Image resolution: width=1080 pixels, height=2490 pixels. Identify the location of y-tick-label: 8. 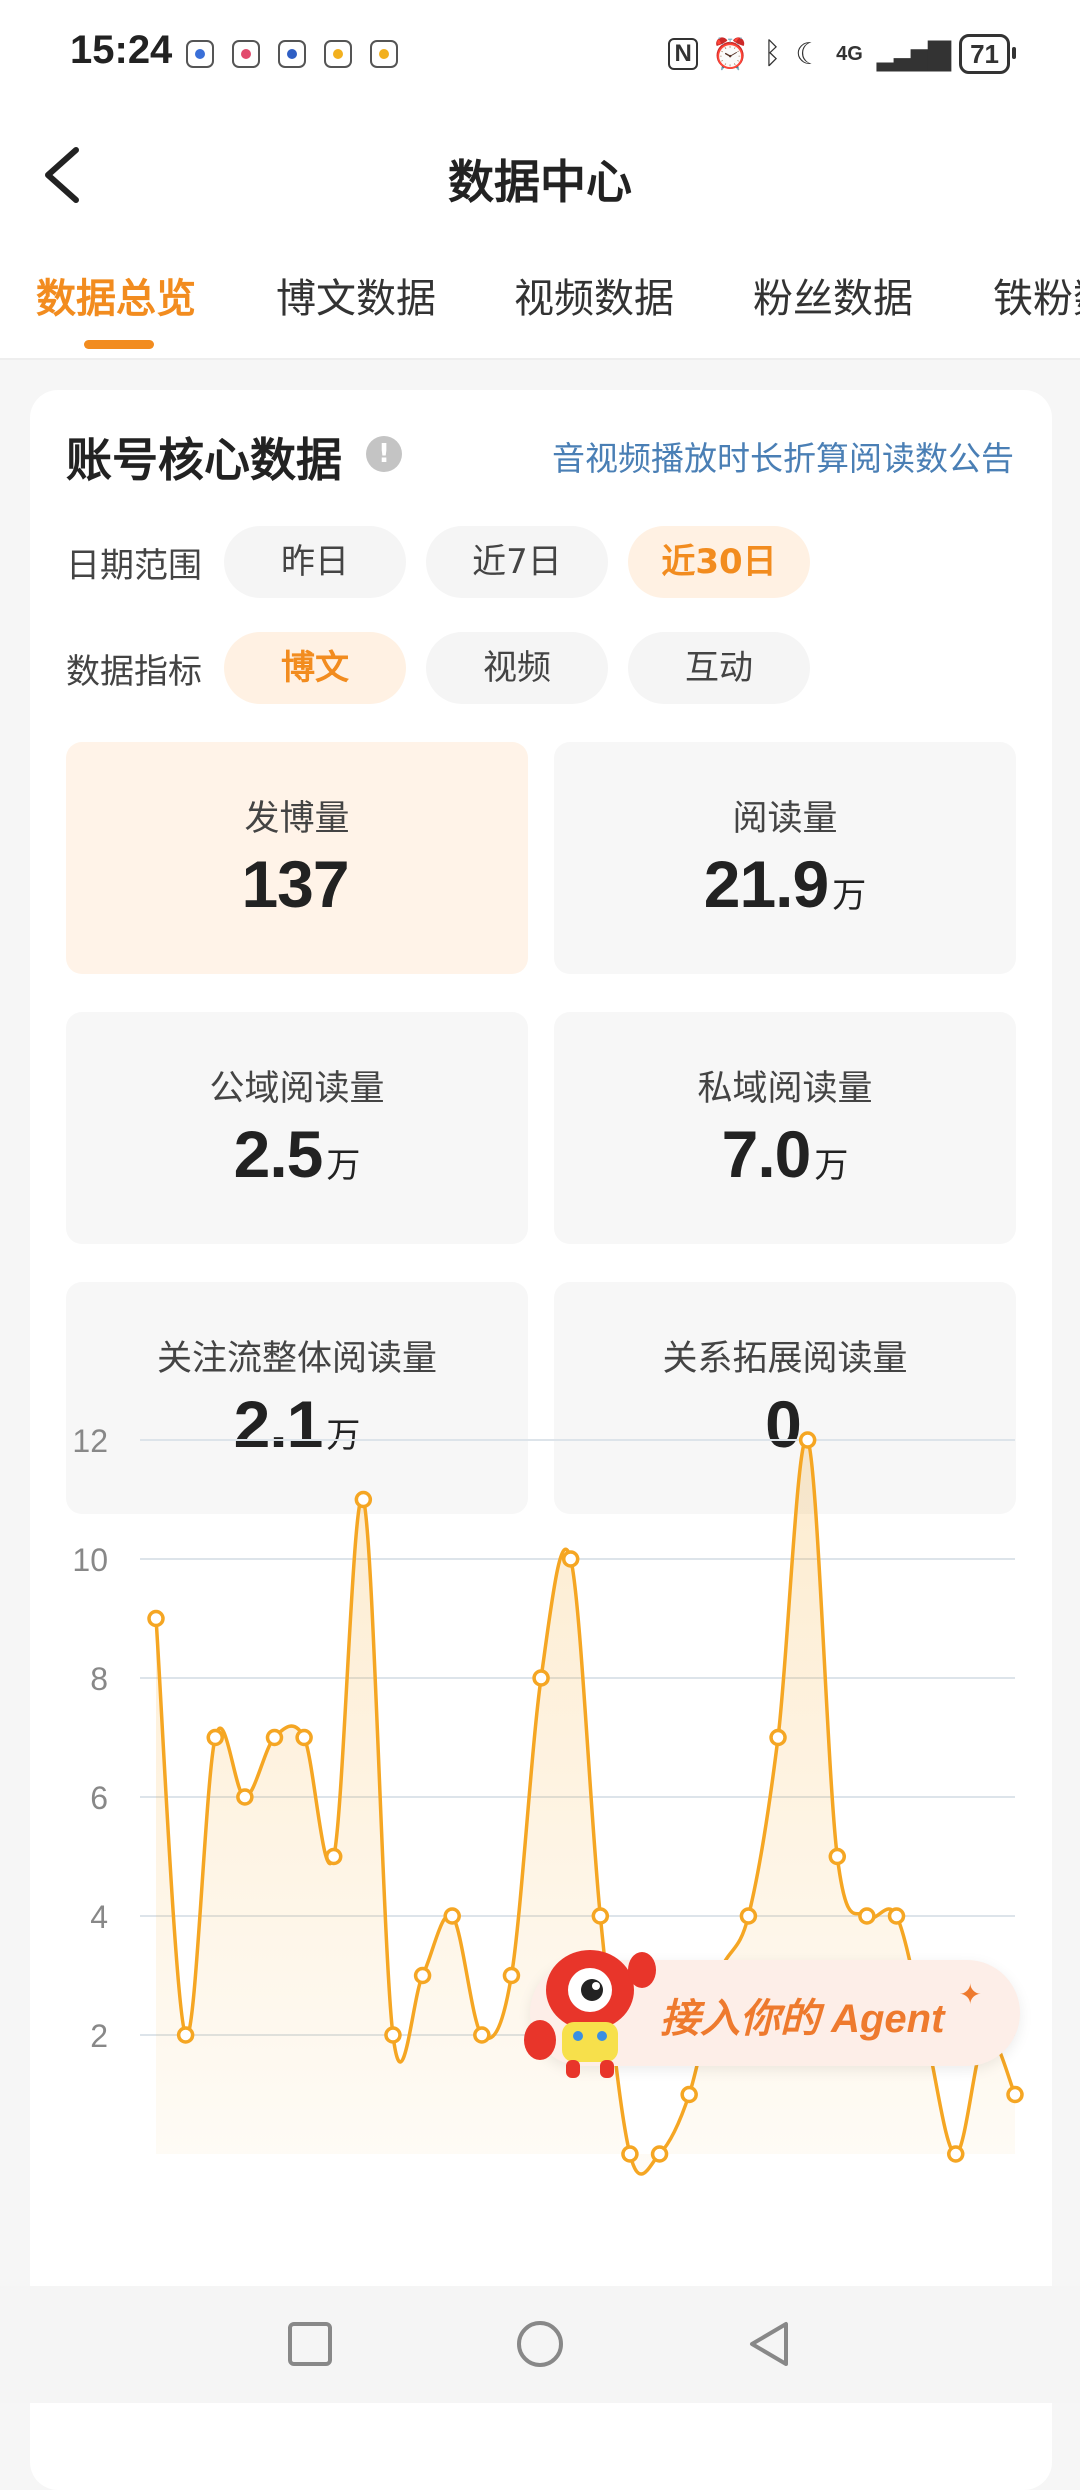
(99, 1679).